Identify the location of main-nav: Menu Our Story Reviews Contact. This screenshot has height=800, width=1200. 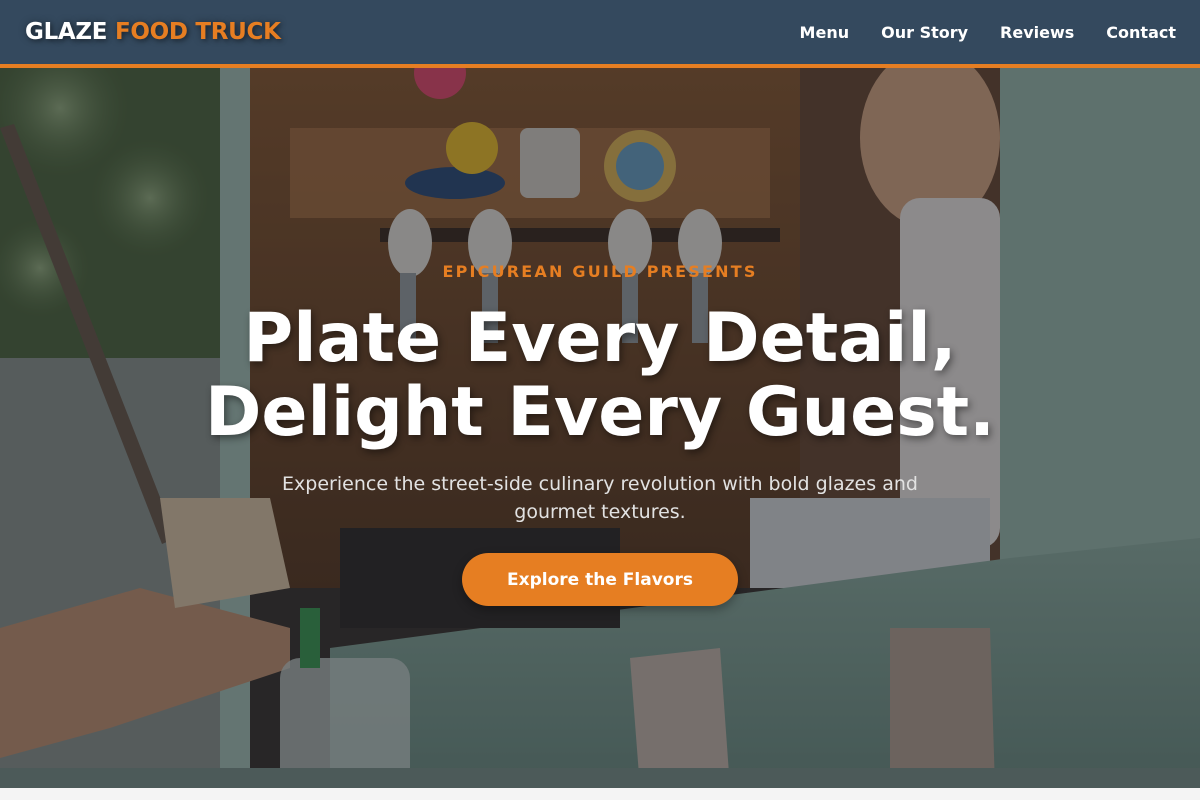
(988, 32).